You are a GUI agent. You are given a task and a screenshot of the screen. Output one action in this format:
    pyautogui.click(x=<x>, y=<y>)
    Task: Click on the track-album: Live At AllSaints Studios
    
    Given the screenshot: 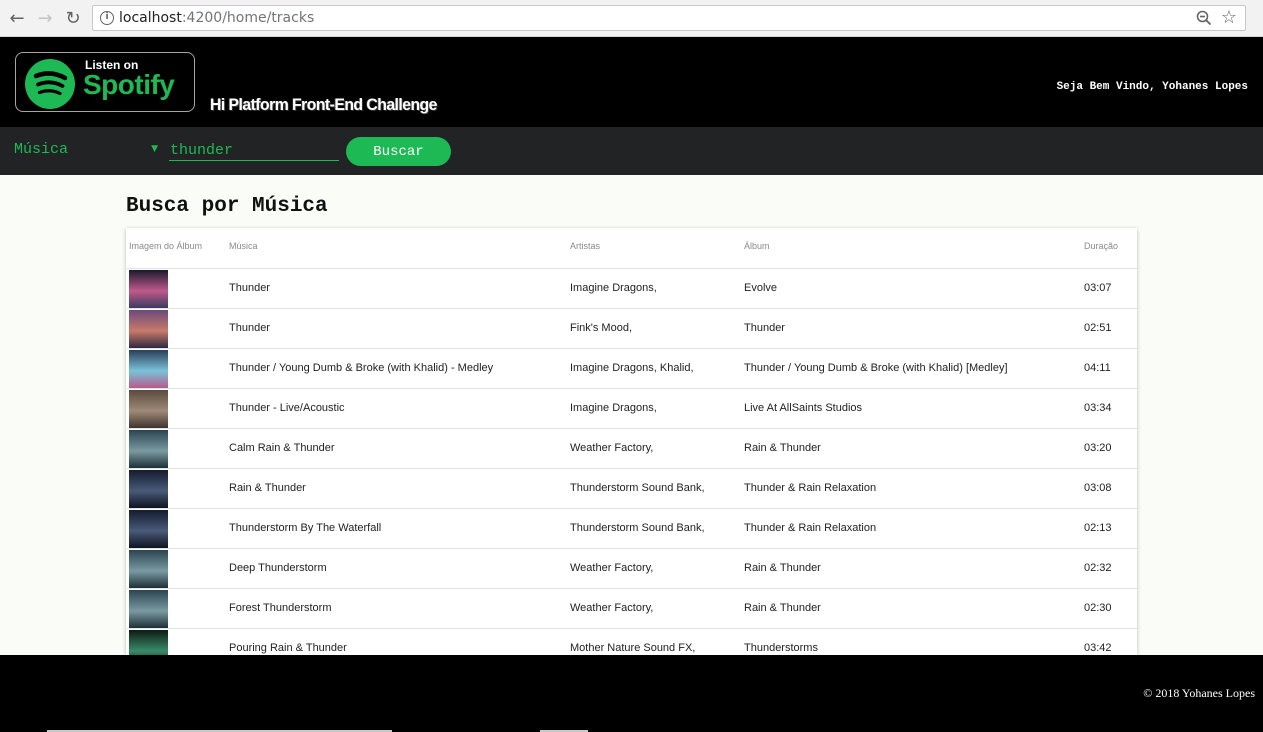 What is the action you would take?
    pyautogui.click(x=803, y=408)
    